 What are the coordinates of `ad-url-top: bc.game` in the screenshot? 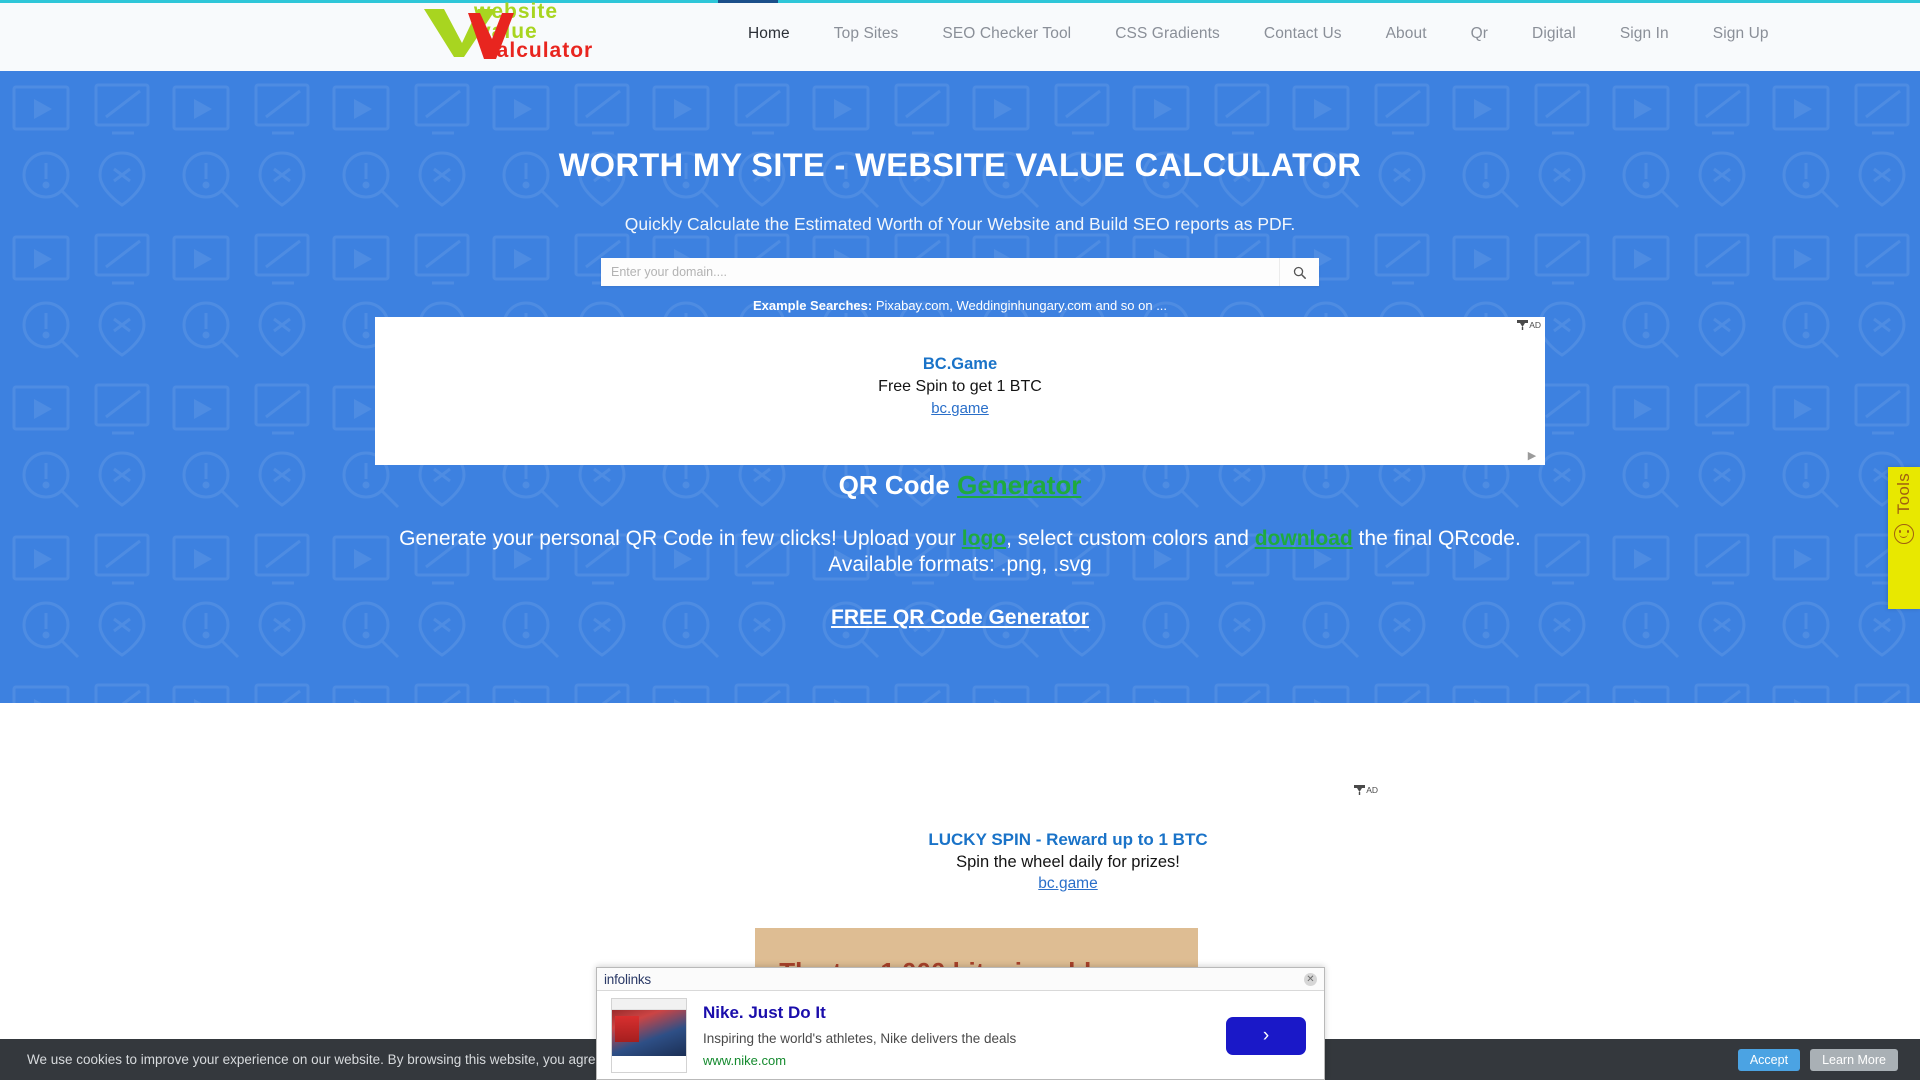 It's located at (960, 408).